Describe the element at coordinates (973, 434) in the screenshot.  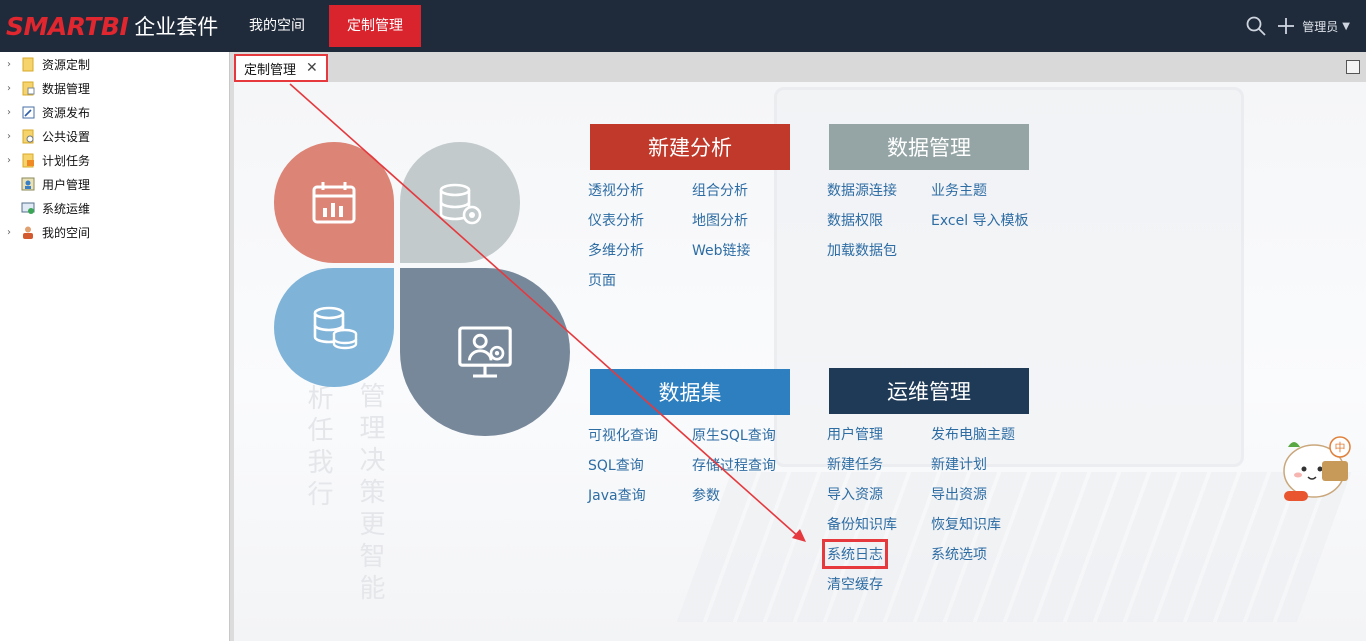
I see `link-publish-pc-theme: 发布电脑主题` at that location.